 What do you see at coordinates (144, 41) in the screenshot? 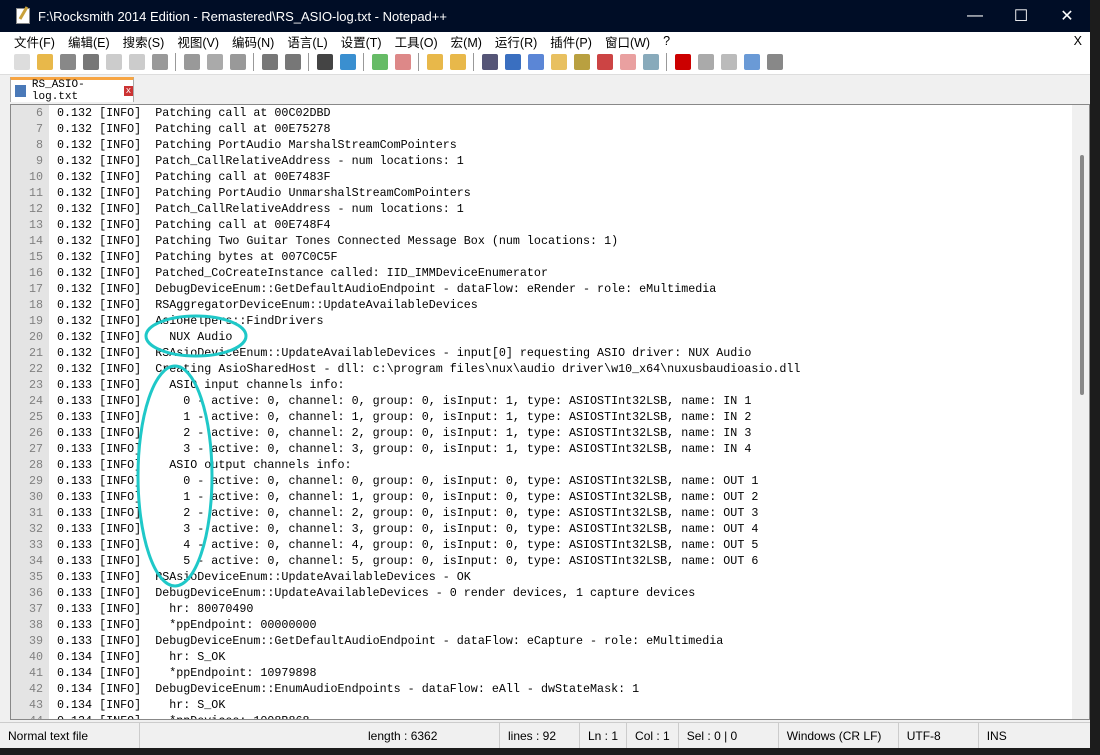
I see `menu-item-2: 搜索(S)` at bounding box center [144, 41].